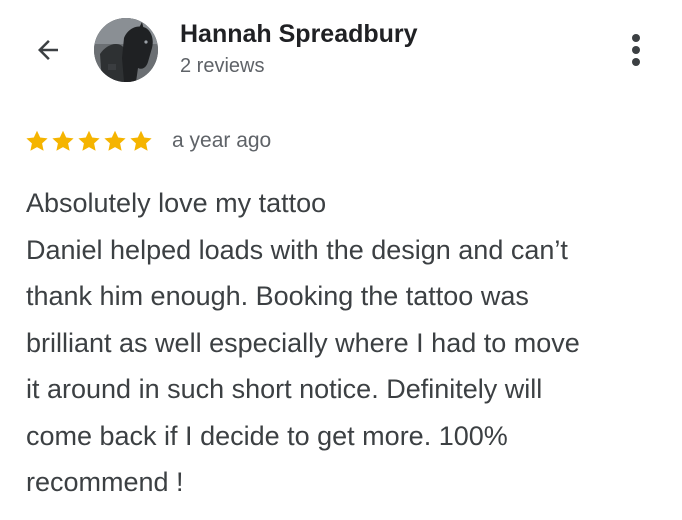  I want to click on review-text-line: thank him enough. Booking the tattoo was, so click(277, 296).